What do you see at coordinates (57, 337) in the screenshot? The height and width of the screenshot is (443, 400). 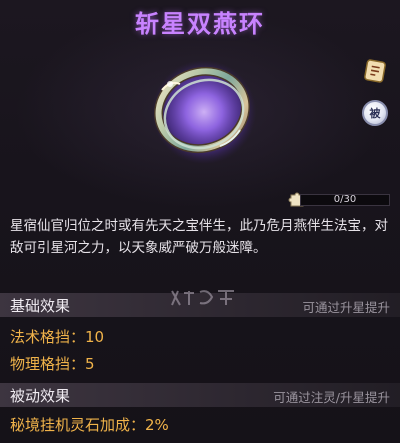 I see `stat-spell-block: 法术格挡：10` at bounding box center [57, 337].